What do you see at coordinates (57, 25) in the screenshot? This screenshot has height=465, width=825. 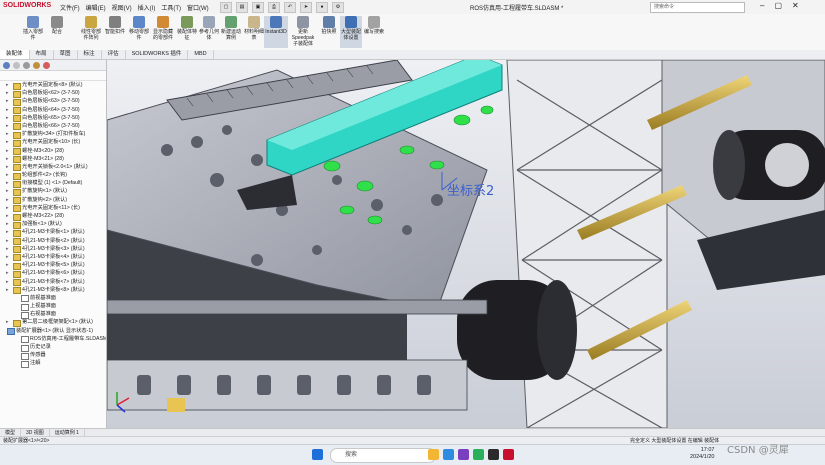 I see `mate-button: 配合` at bounding box center [57, 25].